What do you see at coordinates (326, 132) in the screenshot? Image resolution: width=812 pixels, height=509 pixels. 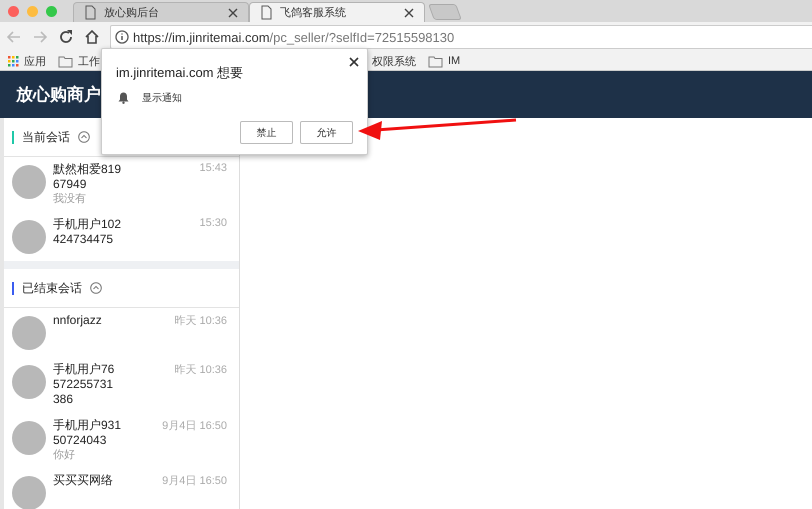 I see `dialog-button: 允许` at bounding box center [326, 132].